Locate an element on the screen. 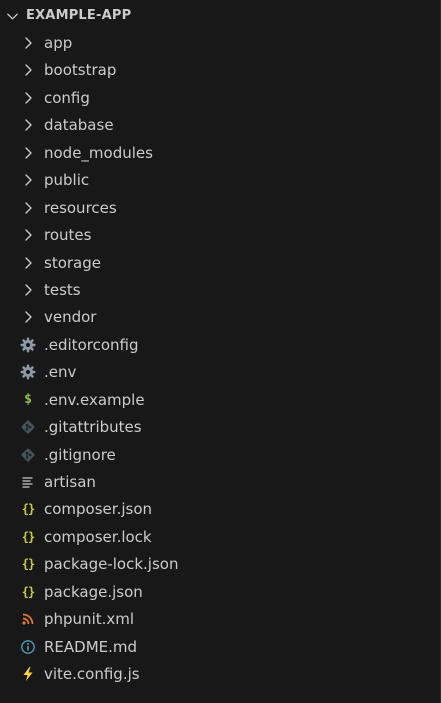 This screenshot has width=441, height=703. folder-item-routes: routes is located at coordinates (220, 235).